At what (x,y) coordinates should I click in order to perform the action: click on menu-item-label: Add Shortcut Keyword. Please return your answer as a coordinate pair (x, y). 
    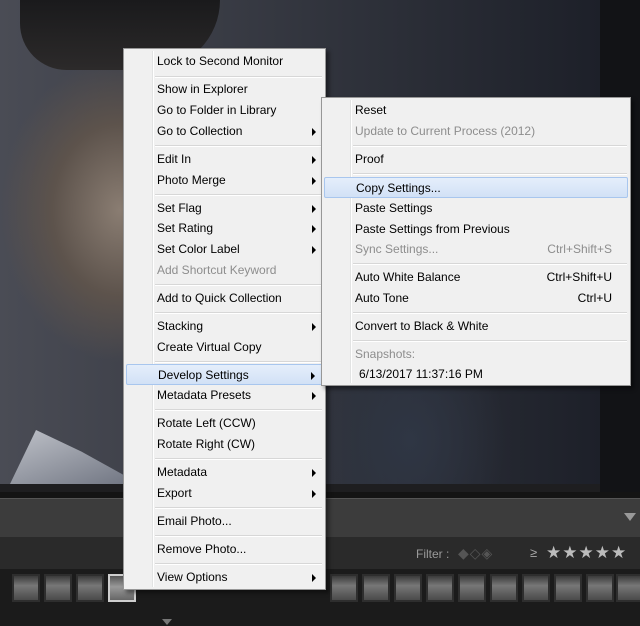
    Looking at the image, I should click on (217, 270).